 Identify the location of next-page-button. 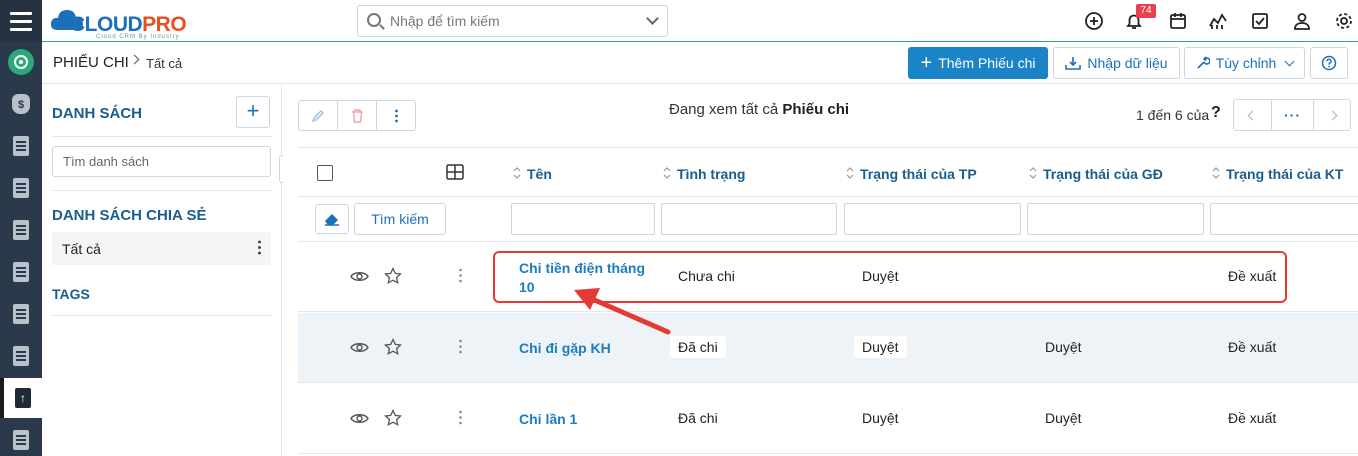
(1332, 115).